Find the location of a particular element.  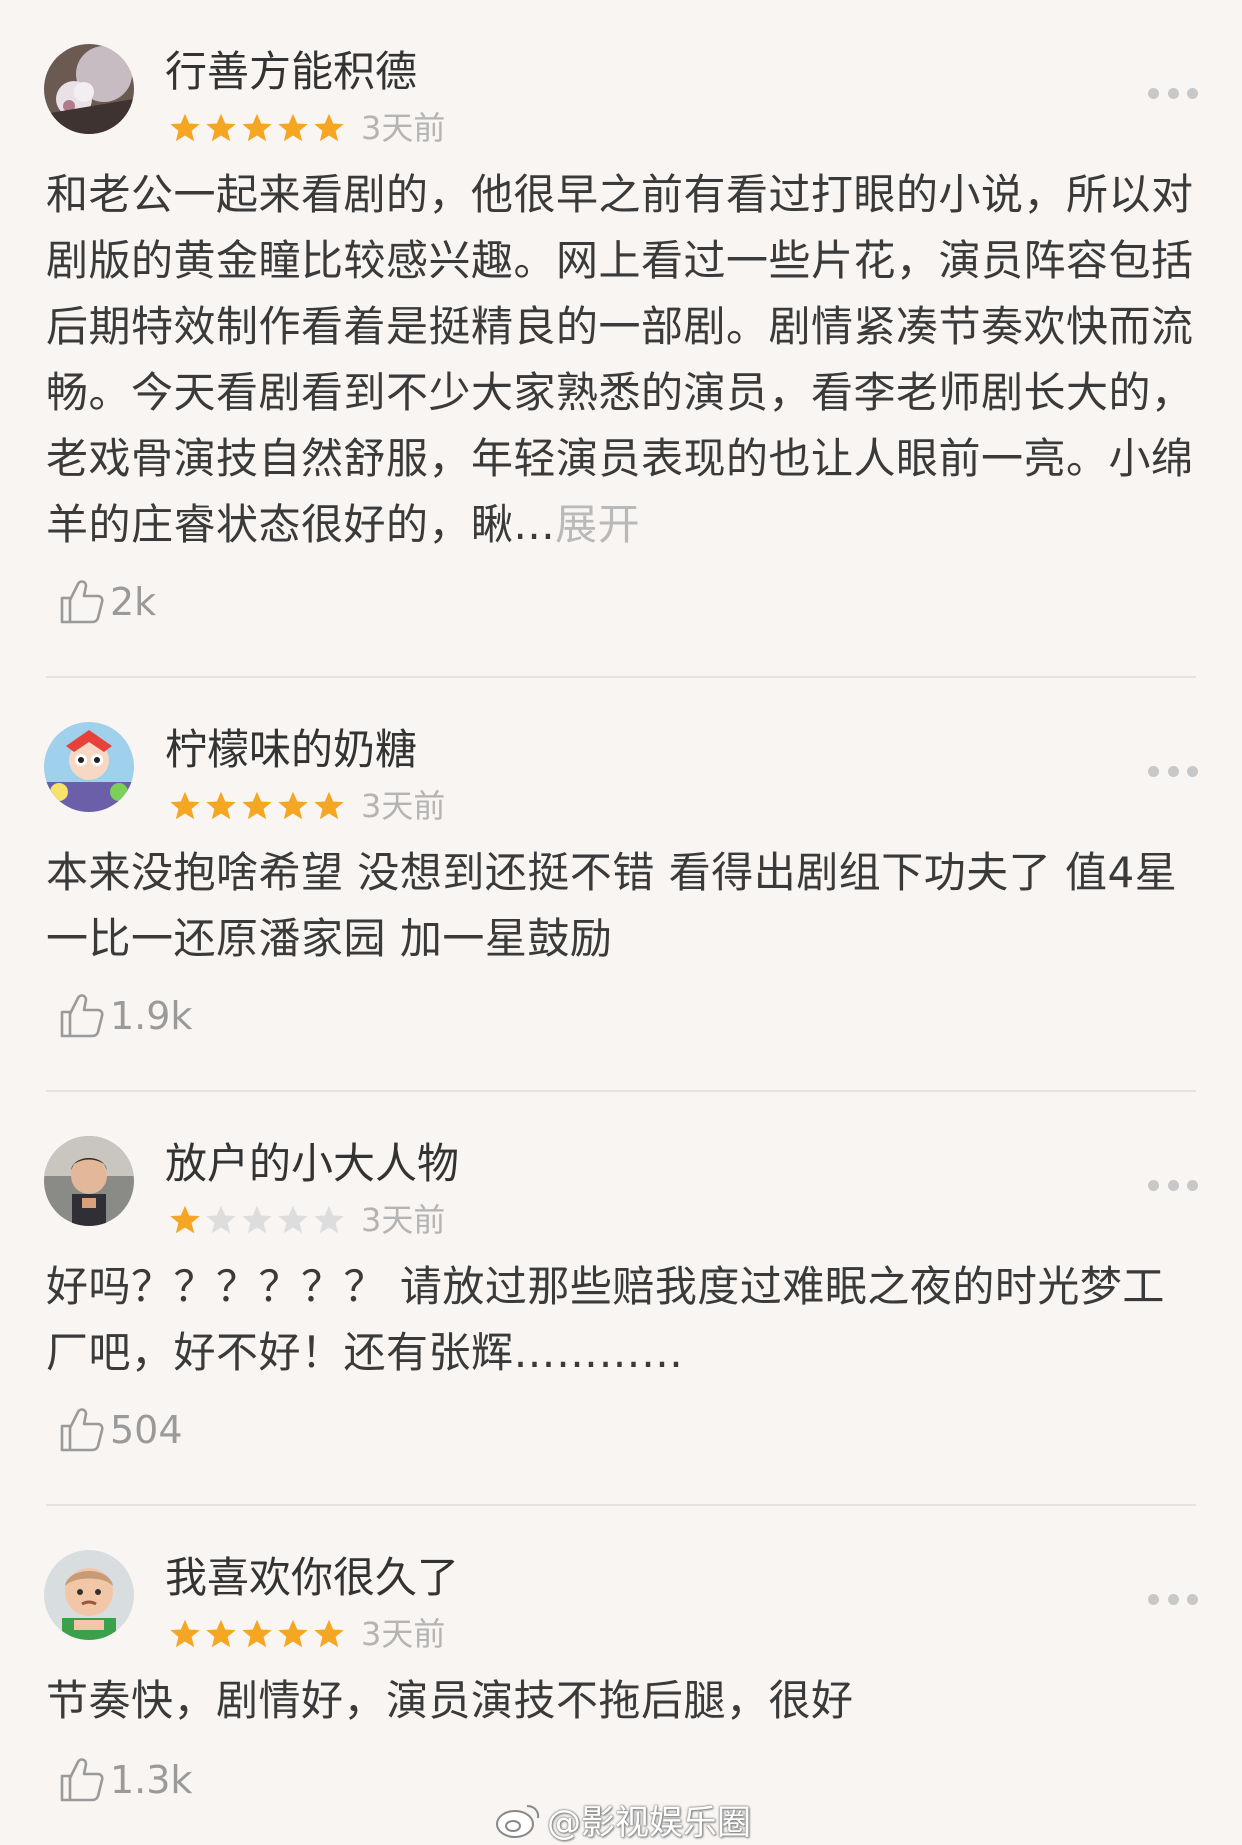

username: 我喜欢你很久了 is located at coordinates (312, 1578).